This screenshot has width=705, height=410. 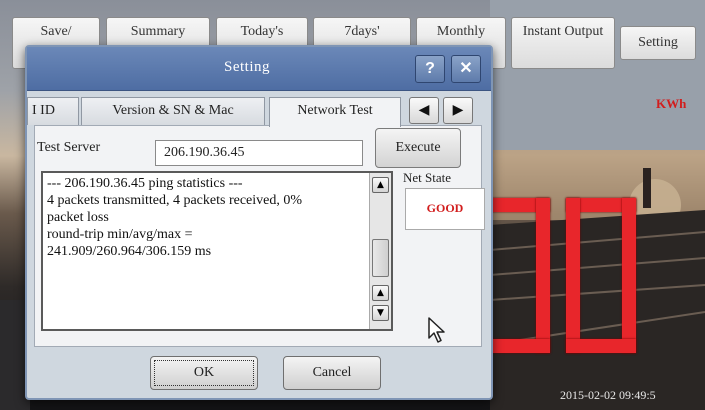 I want to click on help-icon: ?, so click(x=430, y=68).